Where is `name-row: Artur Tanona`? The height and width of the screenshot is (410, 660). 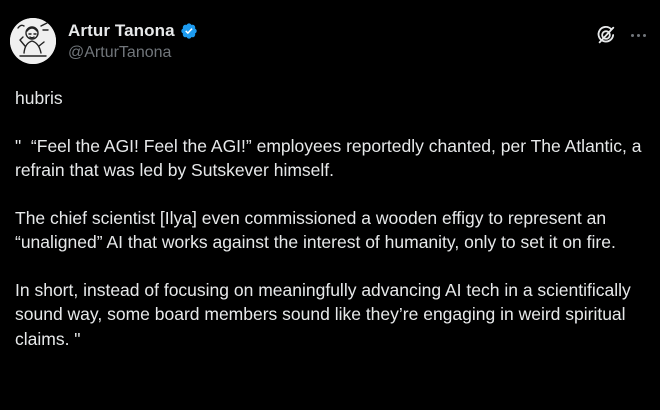 name-row: Artur Tanona is located at coordinates (133, 31).